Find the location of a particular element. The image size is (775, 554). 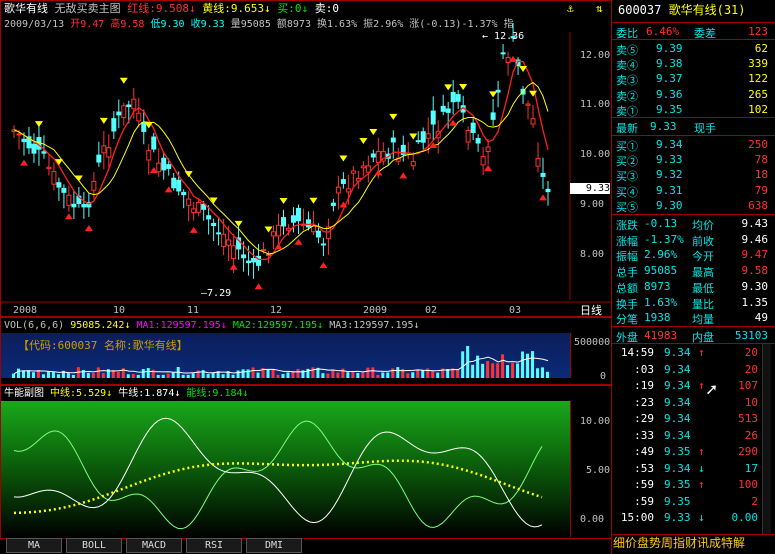

buy-row: 买⑤ 9.30 638 is located at coordinates (692, 206).